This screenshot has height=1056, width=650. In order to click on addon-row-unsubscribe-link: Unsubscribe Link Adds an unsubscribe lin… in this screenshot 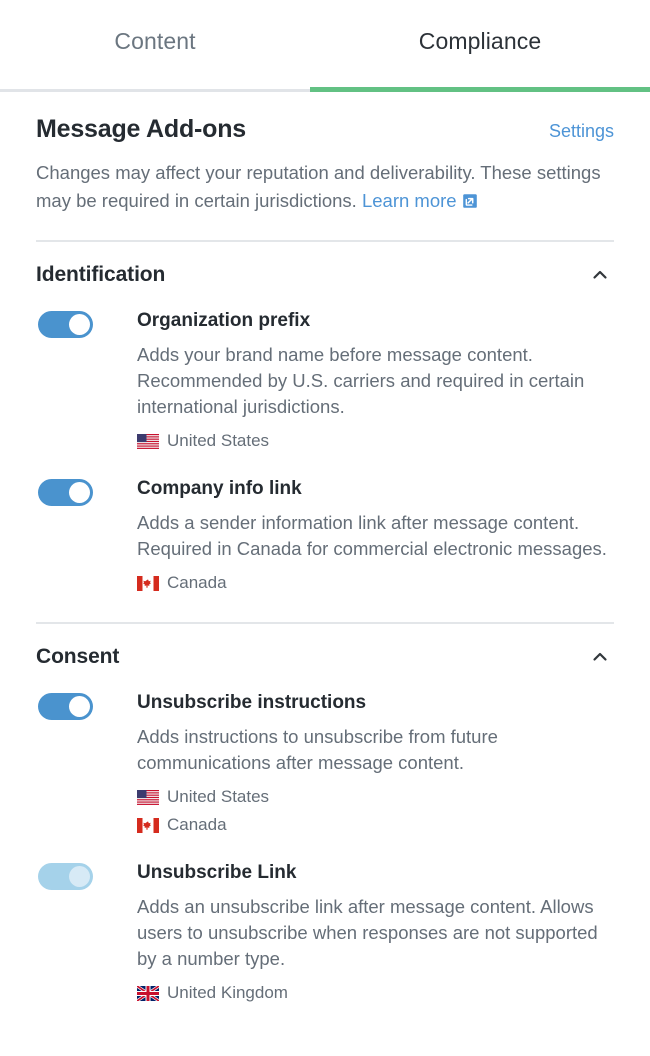, I will do `click(325, 923)`.